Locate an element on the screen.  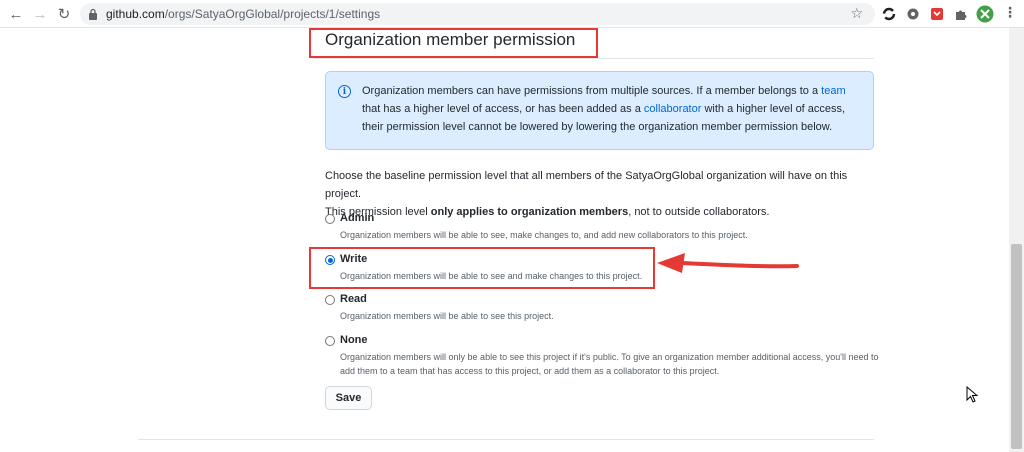
extensions-puzzle-icon is located at coordinates (961, 14).